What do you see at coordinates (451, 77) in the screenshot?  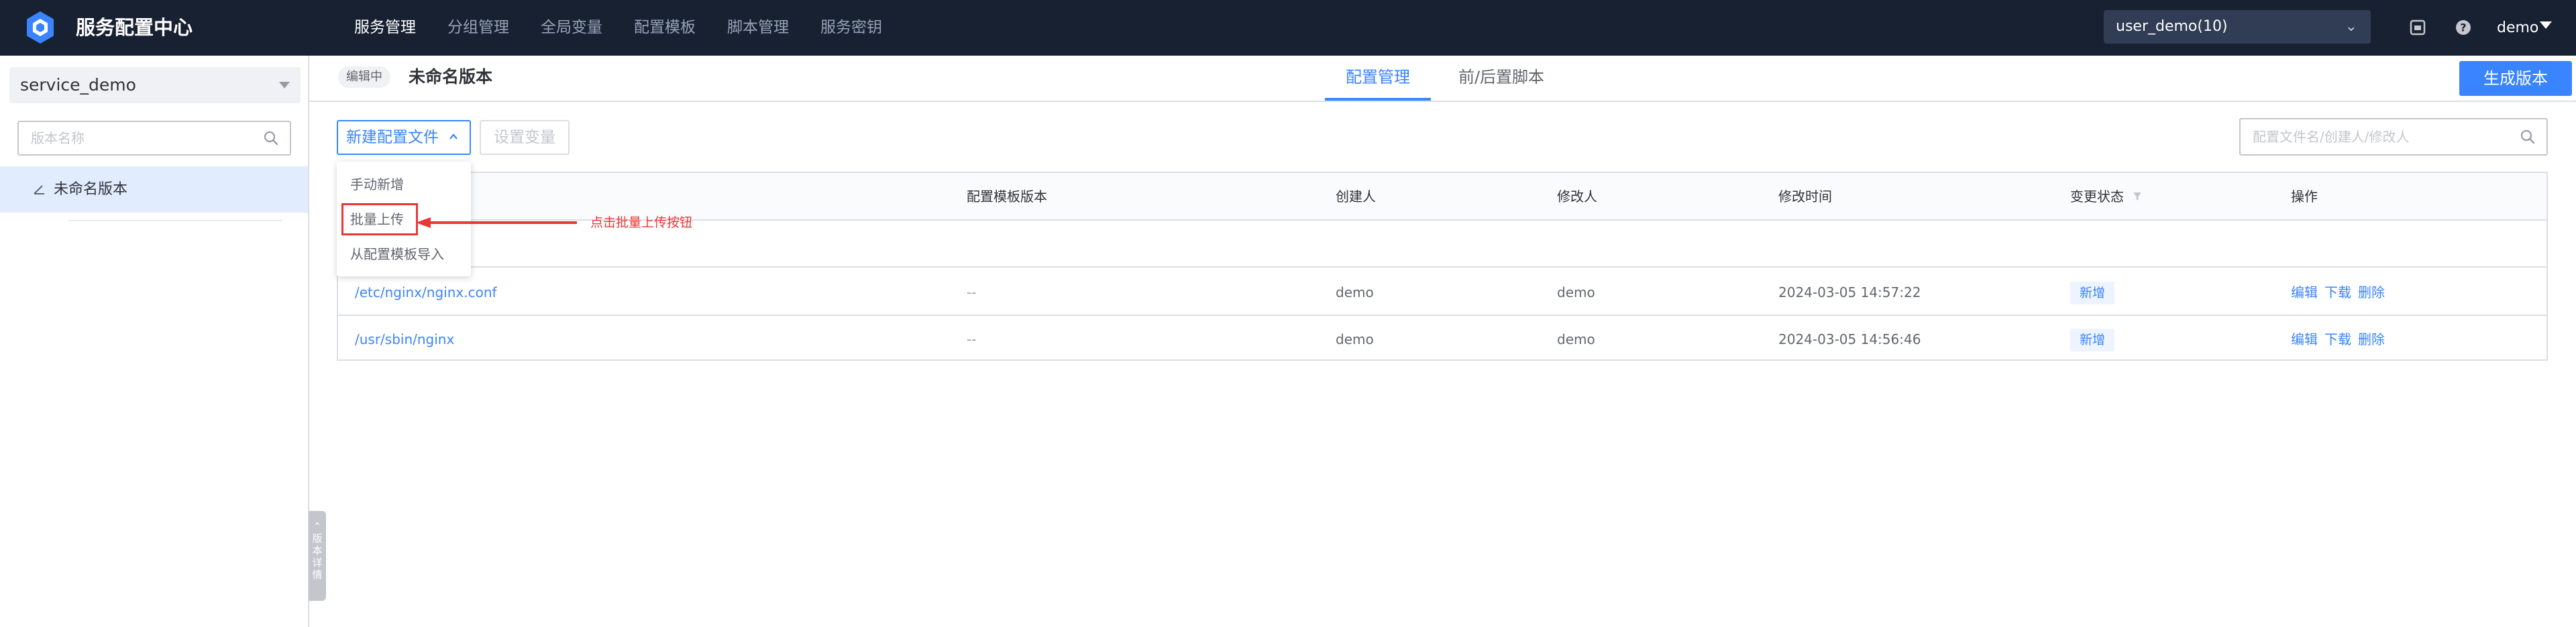 I see `page-title: 未命名版本` at bounding box center [451, 77].